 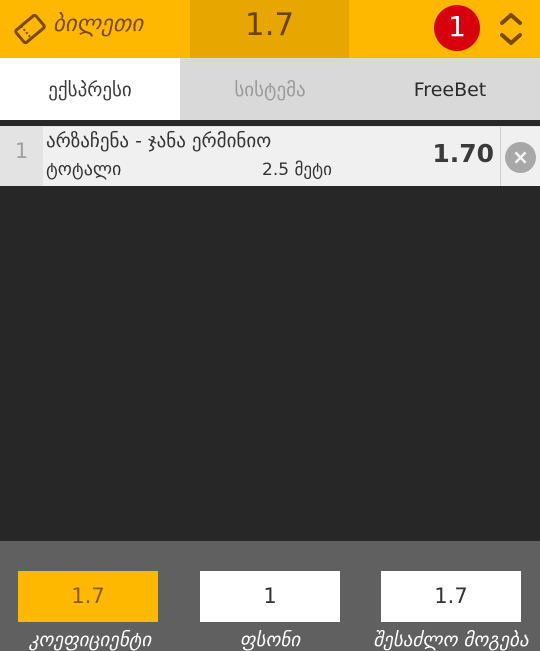 What do you see at coordinates (451, 596) in the screenshot?
I see `possible-win-value: 1.7` at bounding box center [451, 596].